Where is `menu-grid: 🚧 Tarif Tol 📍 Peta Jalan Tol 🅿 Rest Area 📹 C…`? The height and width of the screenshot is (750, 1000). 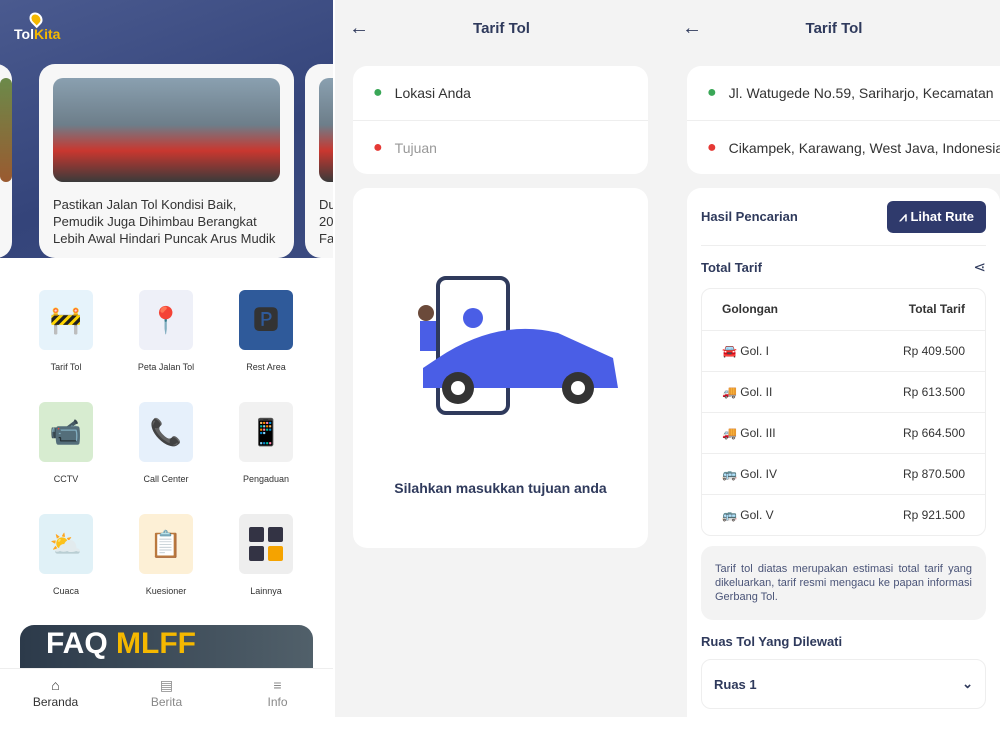
menu-grid: 🚧 Tarif Tol 📍 Peta Jalan Tol 🅿 Rest Area 📹 C… is located at coordinates (166, 458).